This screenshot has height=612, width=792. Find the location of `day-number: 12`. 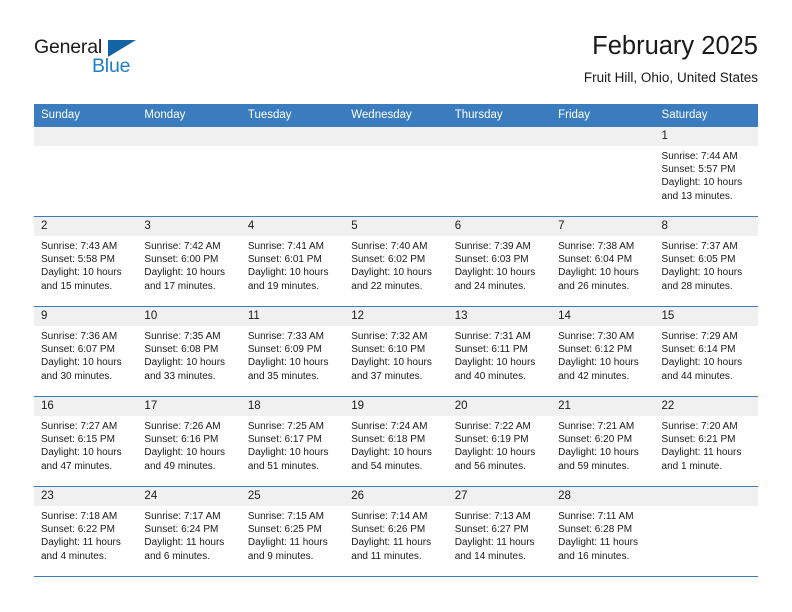

day-number: 12 is located at coordinates (396, 316).